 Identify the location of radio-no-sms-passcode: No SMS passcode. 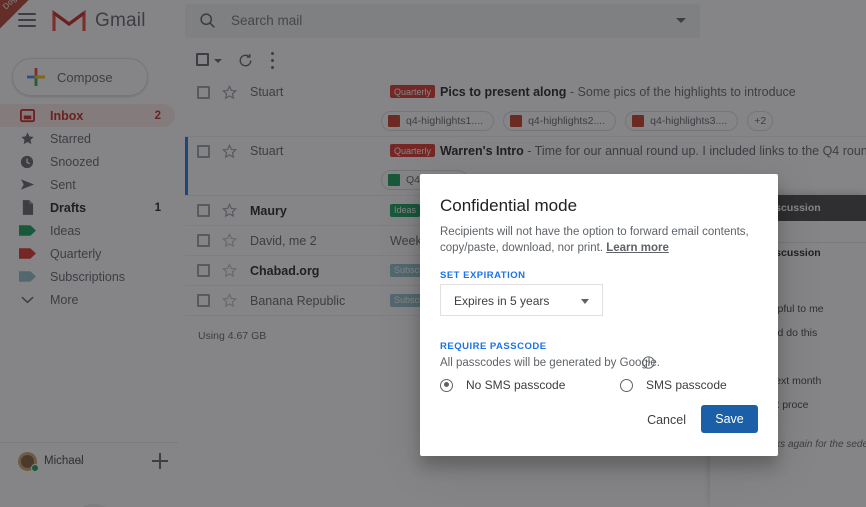
(502, 385).